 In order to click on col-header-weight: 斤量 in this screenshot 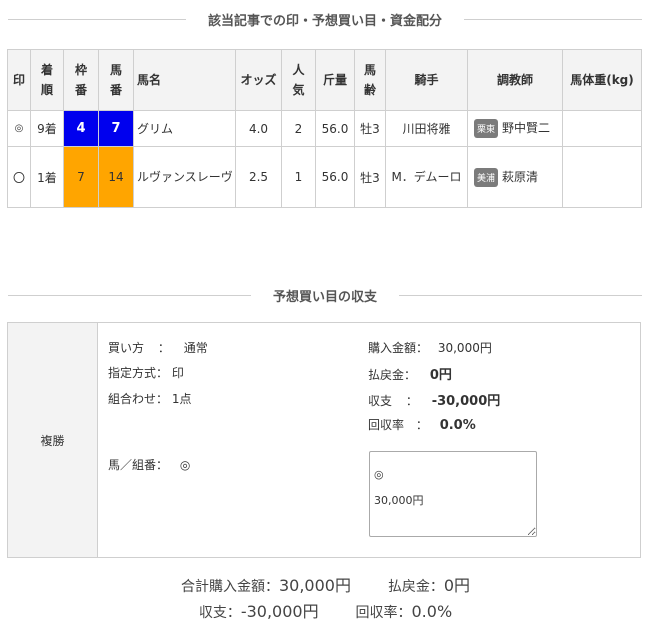, I will do `click(335, 80)`.